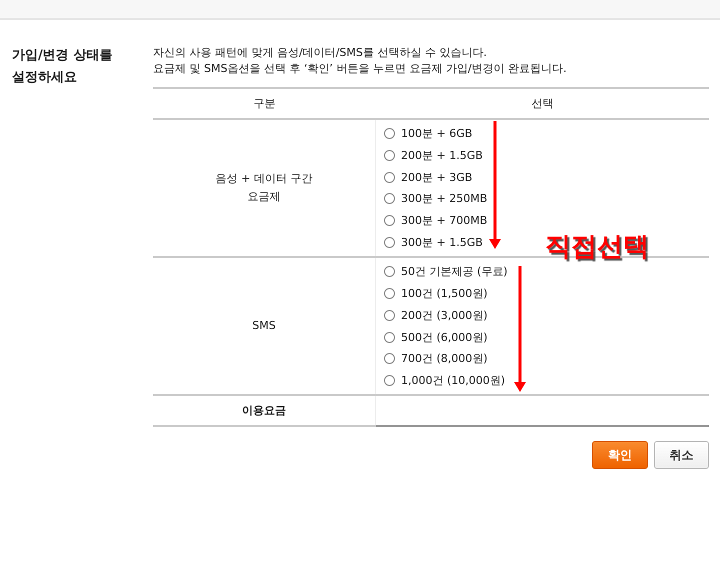 The image size is (720, 571). What do you see at coordinates (436, 294) in the screenshot?
I see `radio-option: 100건 (1,500원)` at bounding box center [436, 294].